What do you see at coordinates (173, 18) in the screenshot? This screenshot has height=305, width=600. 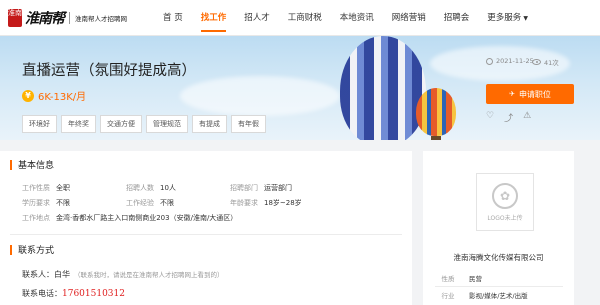 I see `nav-item-home: 首 页` at bounding box center [173, 18].